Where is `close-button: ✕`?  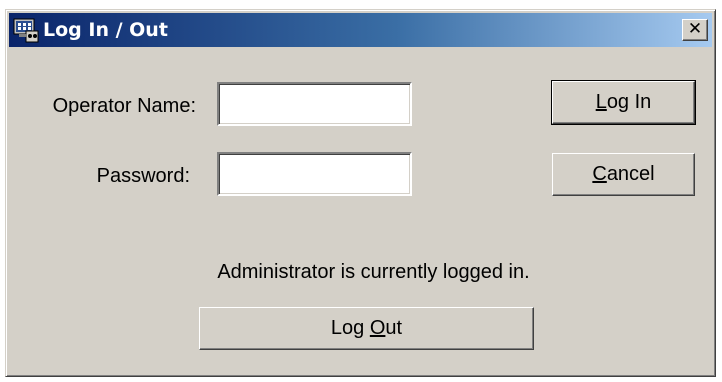 close-button: ✕ is located at coordinates (695, 30).